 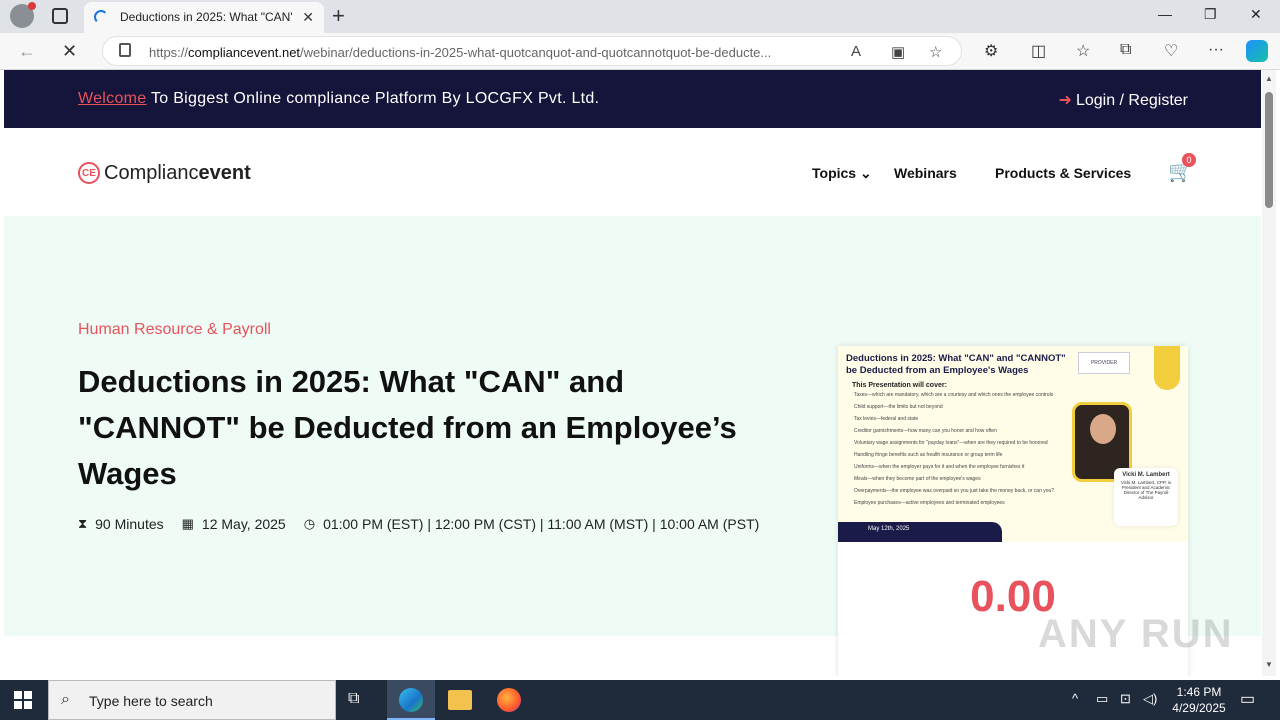 What do you see at coordinates (1125, 699) in the screenshot?
I see `network-icon: ⊡` at bounding box center [1125, 699].